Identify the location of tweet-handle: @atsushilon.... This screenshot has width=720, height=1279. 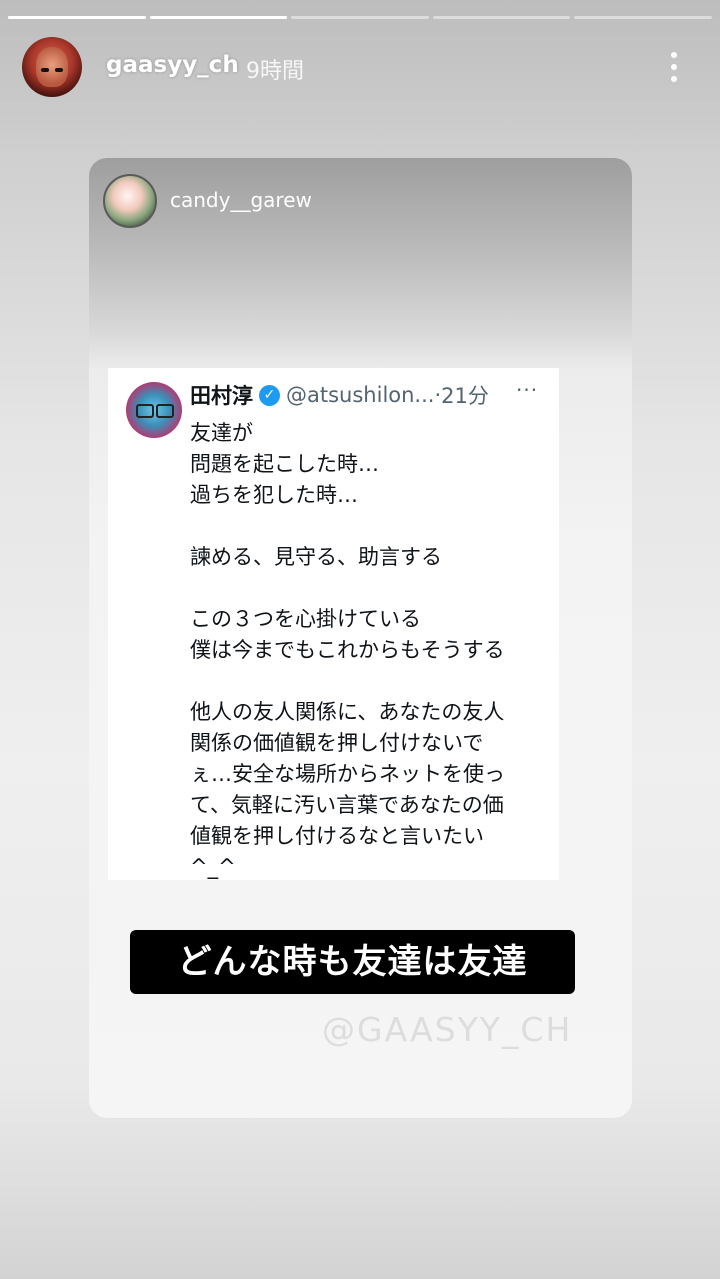
(360, 395).